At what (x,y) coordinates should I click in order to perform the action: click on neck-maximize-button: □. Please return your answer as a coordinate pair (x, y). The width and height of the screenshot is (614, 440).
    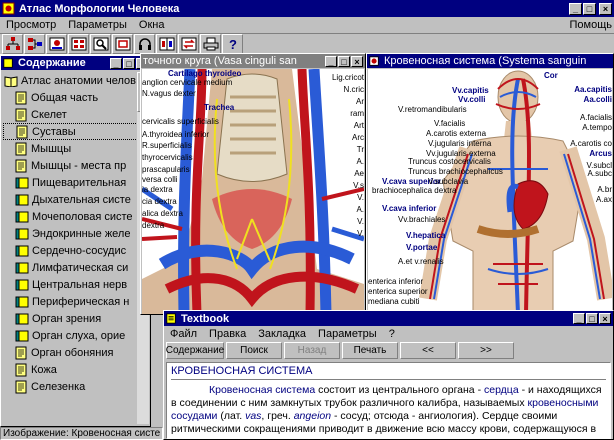
    Looking at the image, I should click on (344, 61).